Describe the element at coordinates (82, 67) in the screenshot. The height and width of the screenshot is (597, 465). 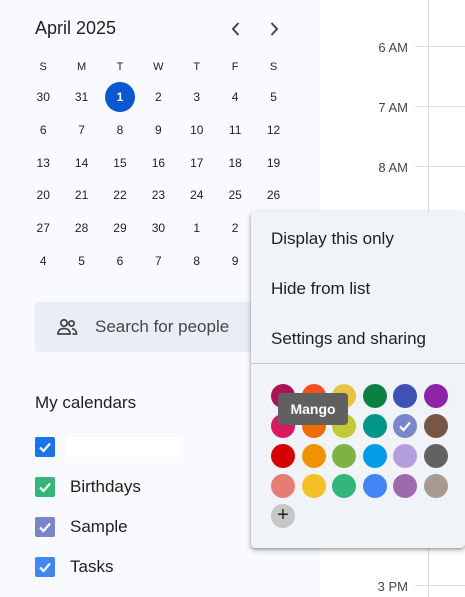
I see `weekday-label: M` at that location.